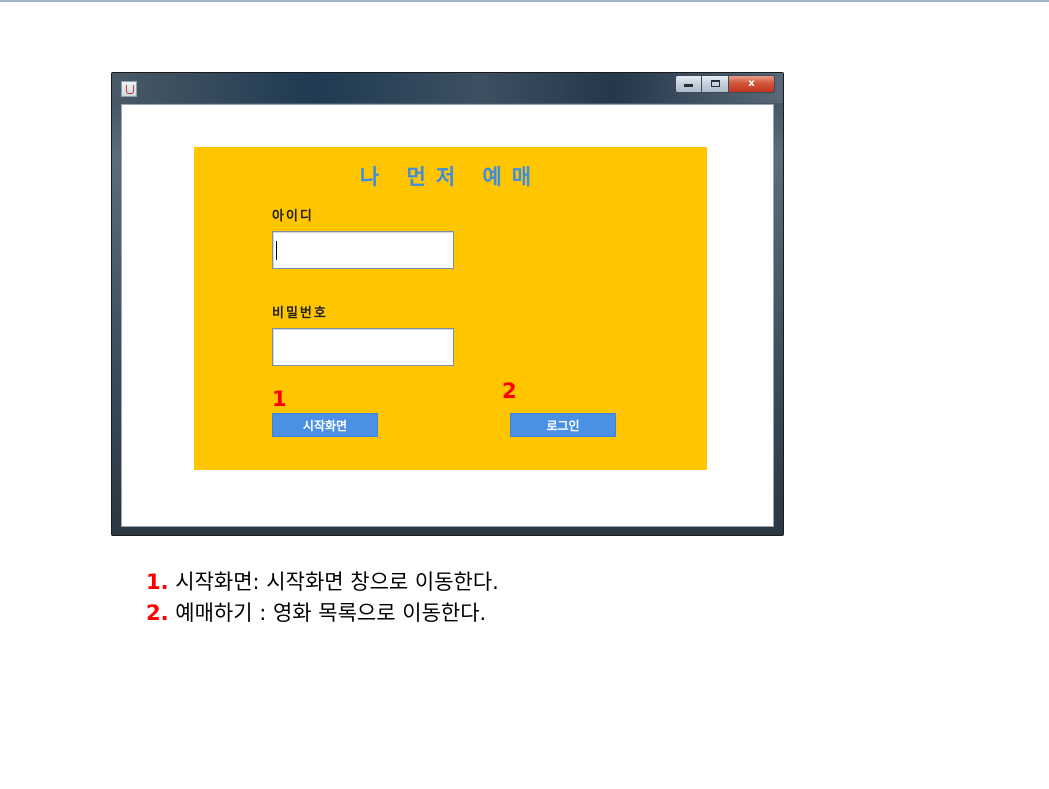  Describe the element at coordinates (563, 425) in the screenshot. I see `login-button: 로그인` at that location.